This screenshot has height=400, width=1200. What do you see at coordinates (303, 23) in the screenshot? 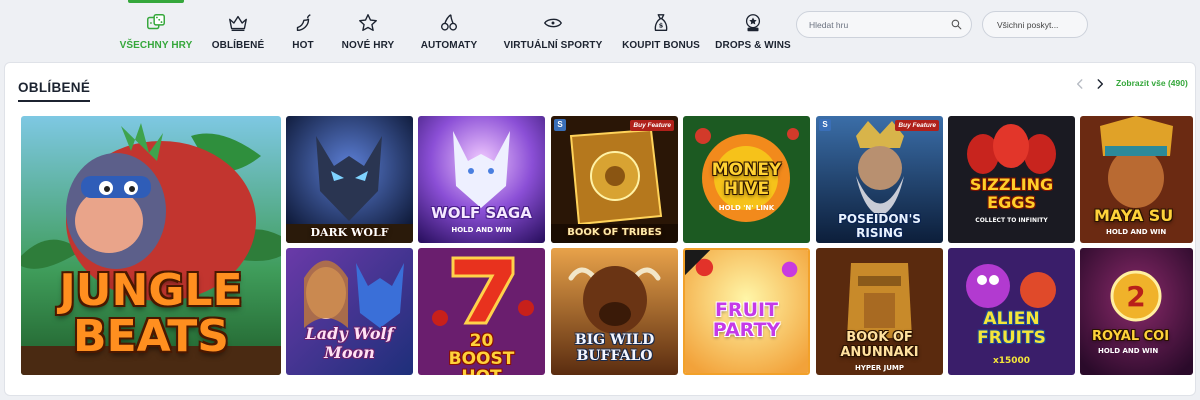
I see `chili-icon` at bounding box center [303, 23].